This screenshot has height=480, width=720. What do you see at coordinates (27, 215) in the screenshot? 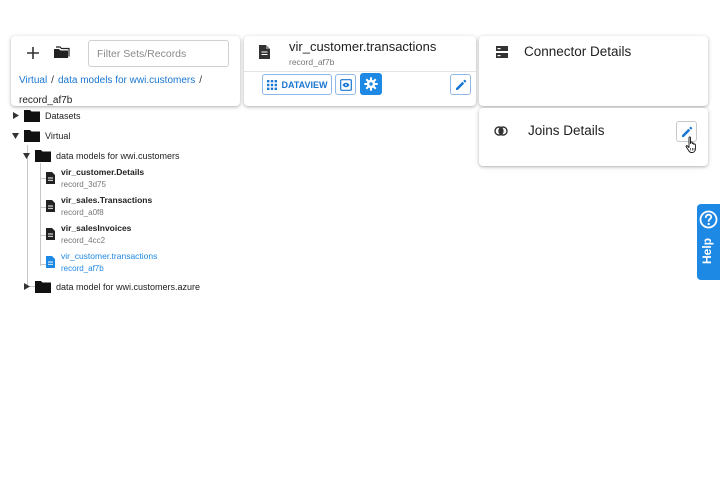
I see `tree-connector` at bounding box center [27, 215].